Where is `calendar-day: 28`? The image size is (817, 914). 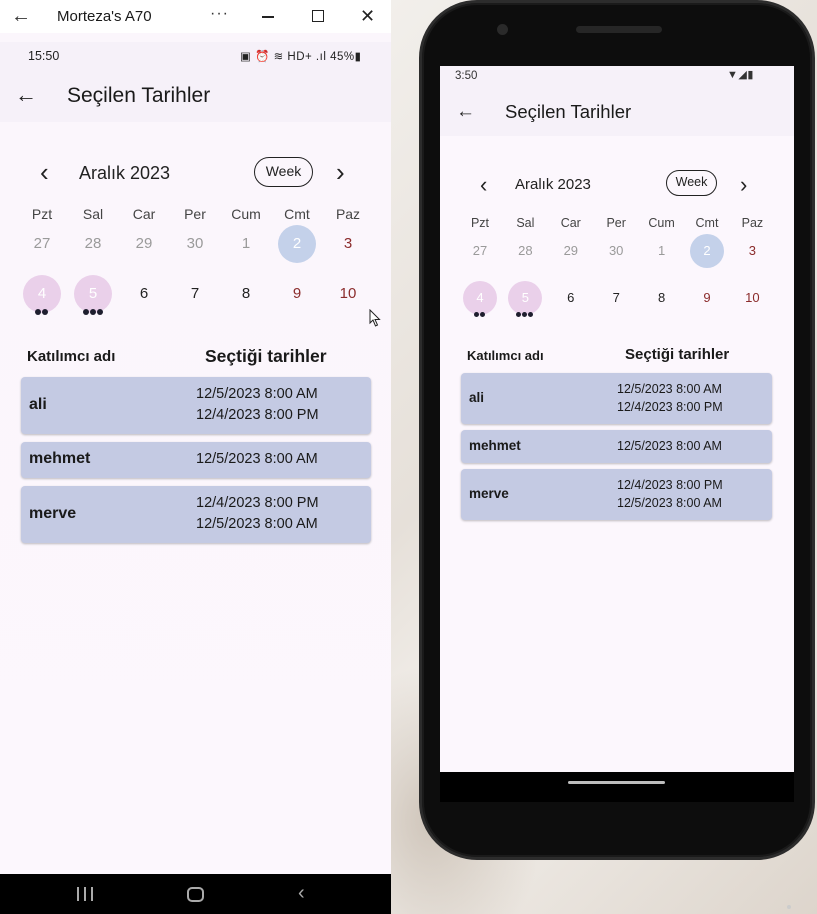 calendar-day: 28 is located at coordinates (93, 244).